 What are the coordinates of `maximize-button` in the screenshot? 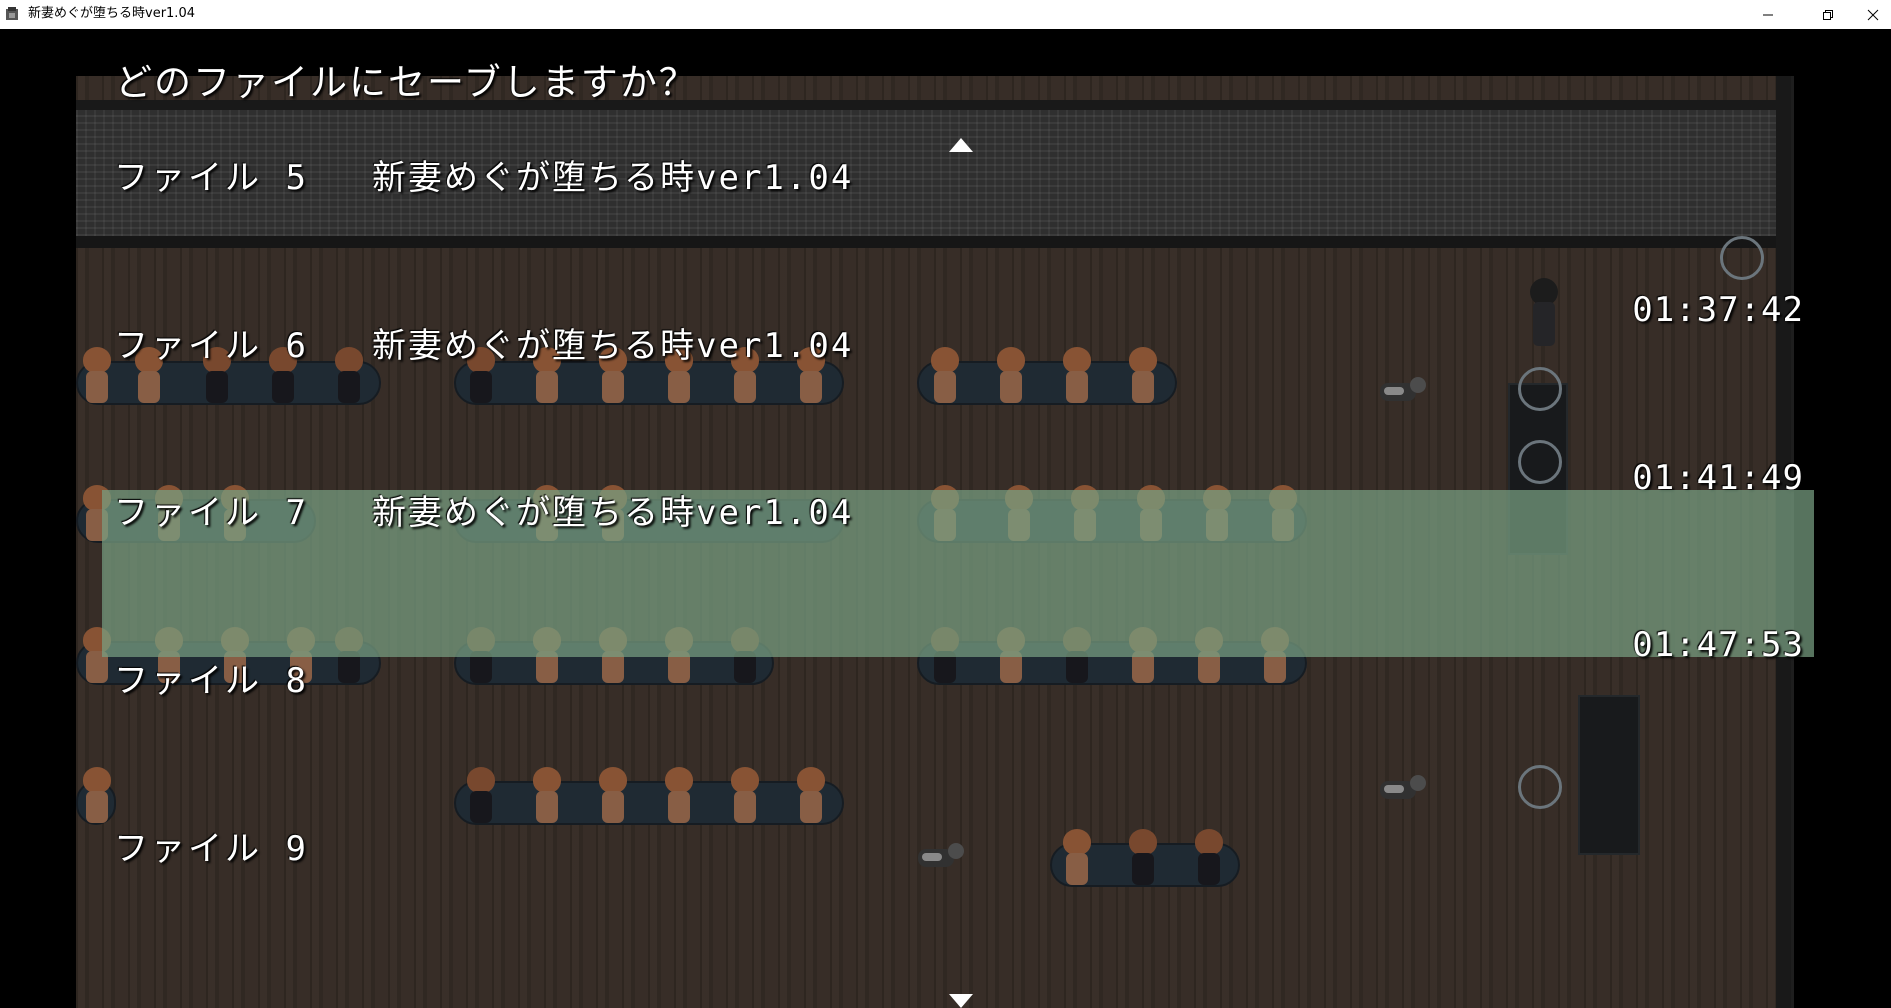 It's located at (1828, 14).